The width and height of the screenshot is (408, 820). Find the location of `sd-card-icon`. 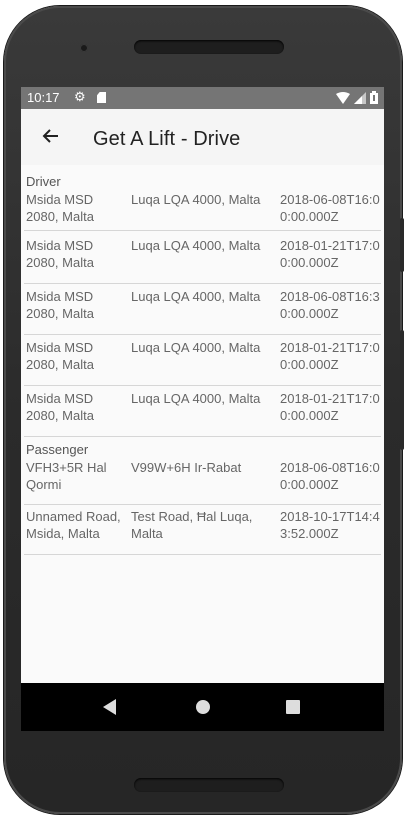

sd-card-icon is located at coordinates (101, 97).